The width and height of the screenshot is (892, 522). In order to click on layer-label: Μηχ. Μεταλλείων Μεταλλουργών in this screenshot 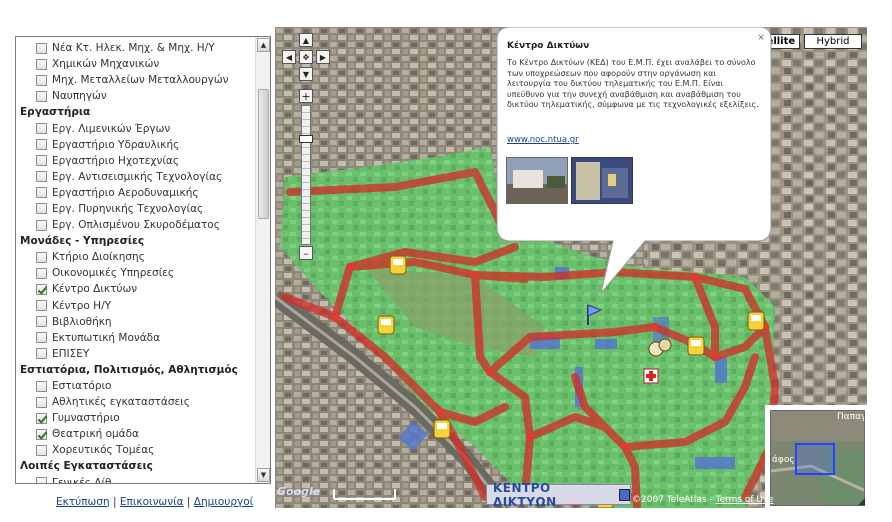, I will do `click(140, 80)`.